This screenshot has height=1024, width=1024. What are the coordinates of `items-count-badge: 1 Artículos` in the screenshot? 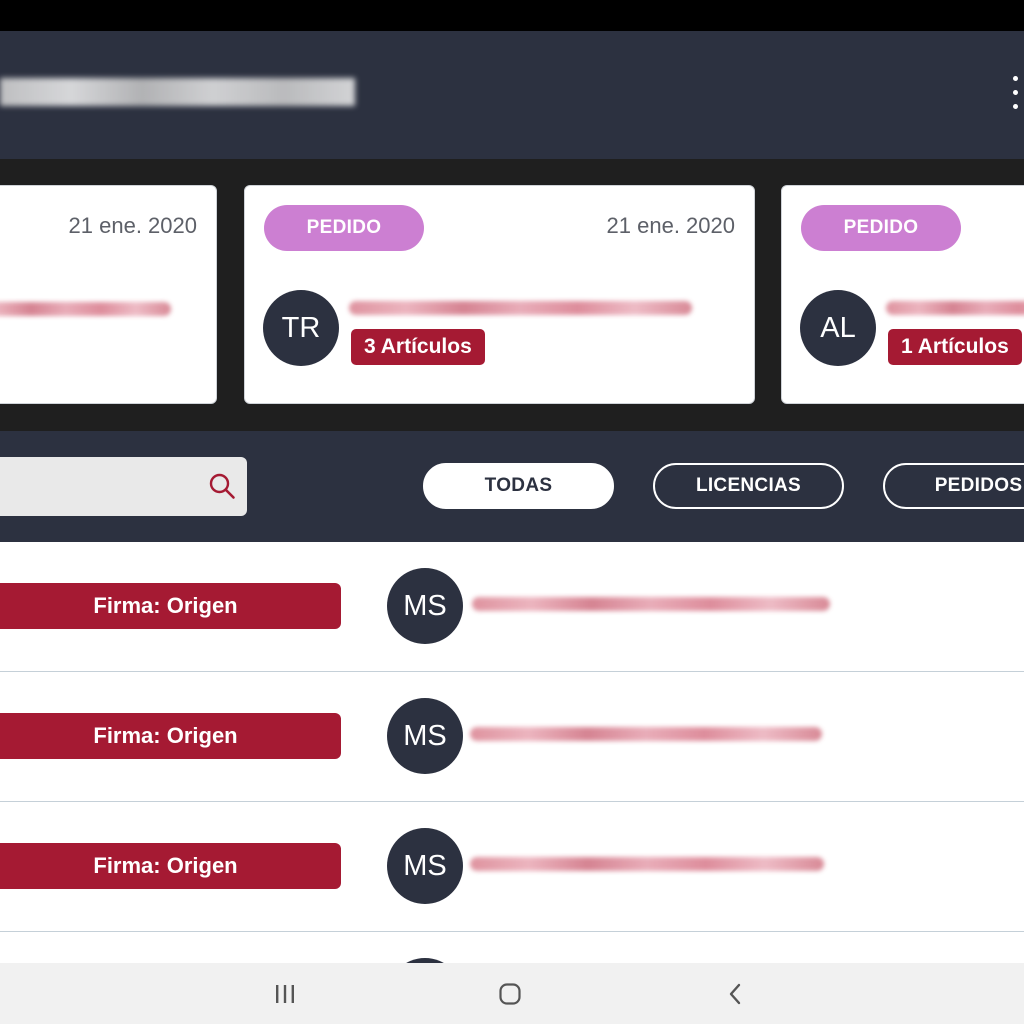 It's located at (955, 347).